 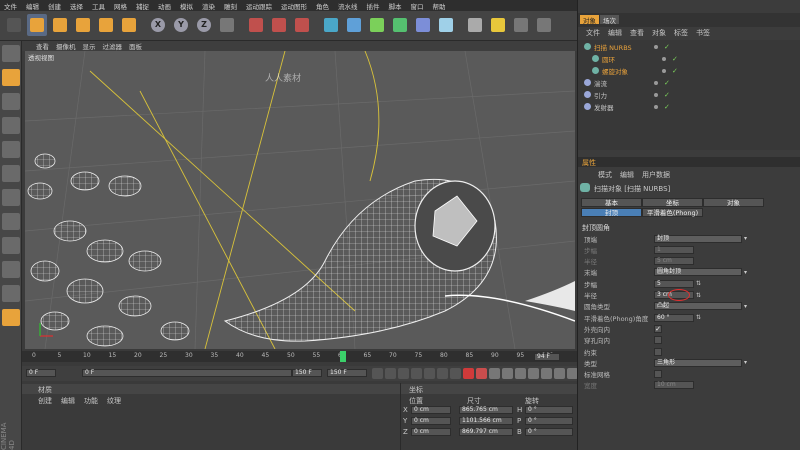 What do you see at coordinates (106, 25) in the screenshot?
I see `rotate-icon` at bounding box center [106, 25].